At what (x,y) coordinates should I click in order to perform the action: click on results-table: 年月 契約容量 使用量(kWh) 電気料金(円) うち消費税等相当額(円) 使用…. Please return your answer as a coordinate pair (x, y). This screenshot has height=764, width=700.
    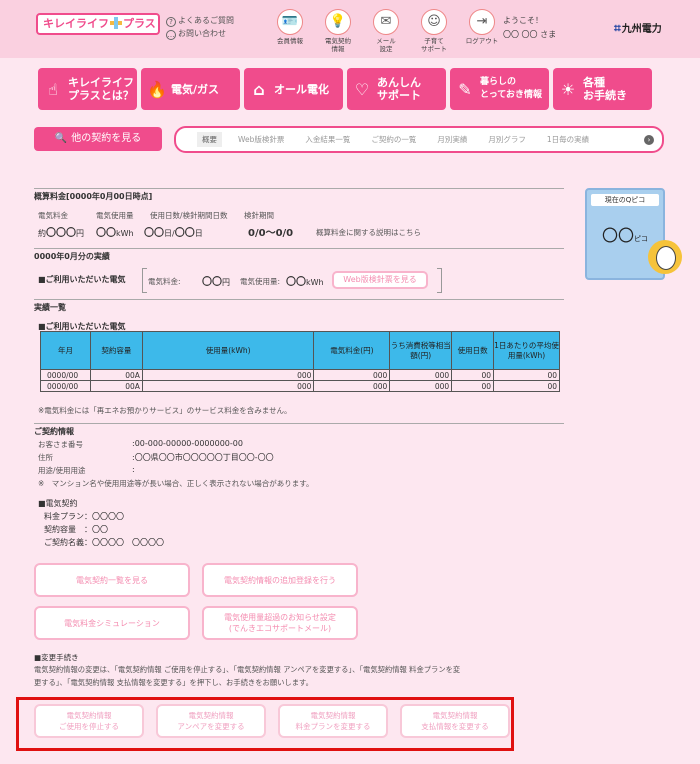
    Looking at the image, I should click on (300, 361).